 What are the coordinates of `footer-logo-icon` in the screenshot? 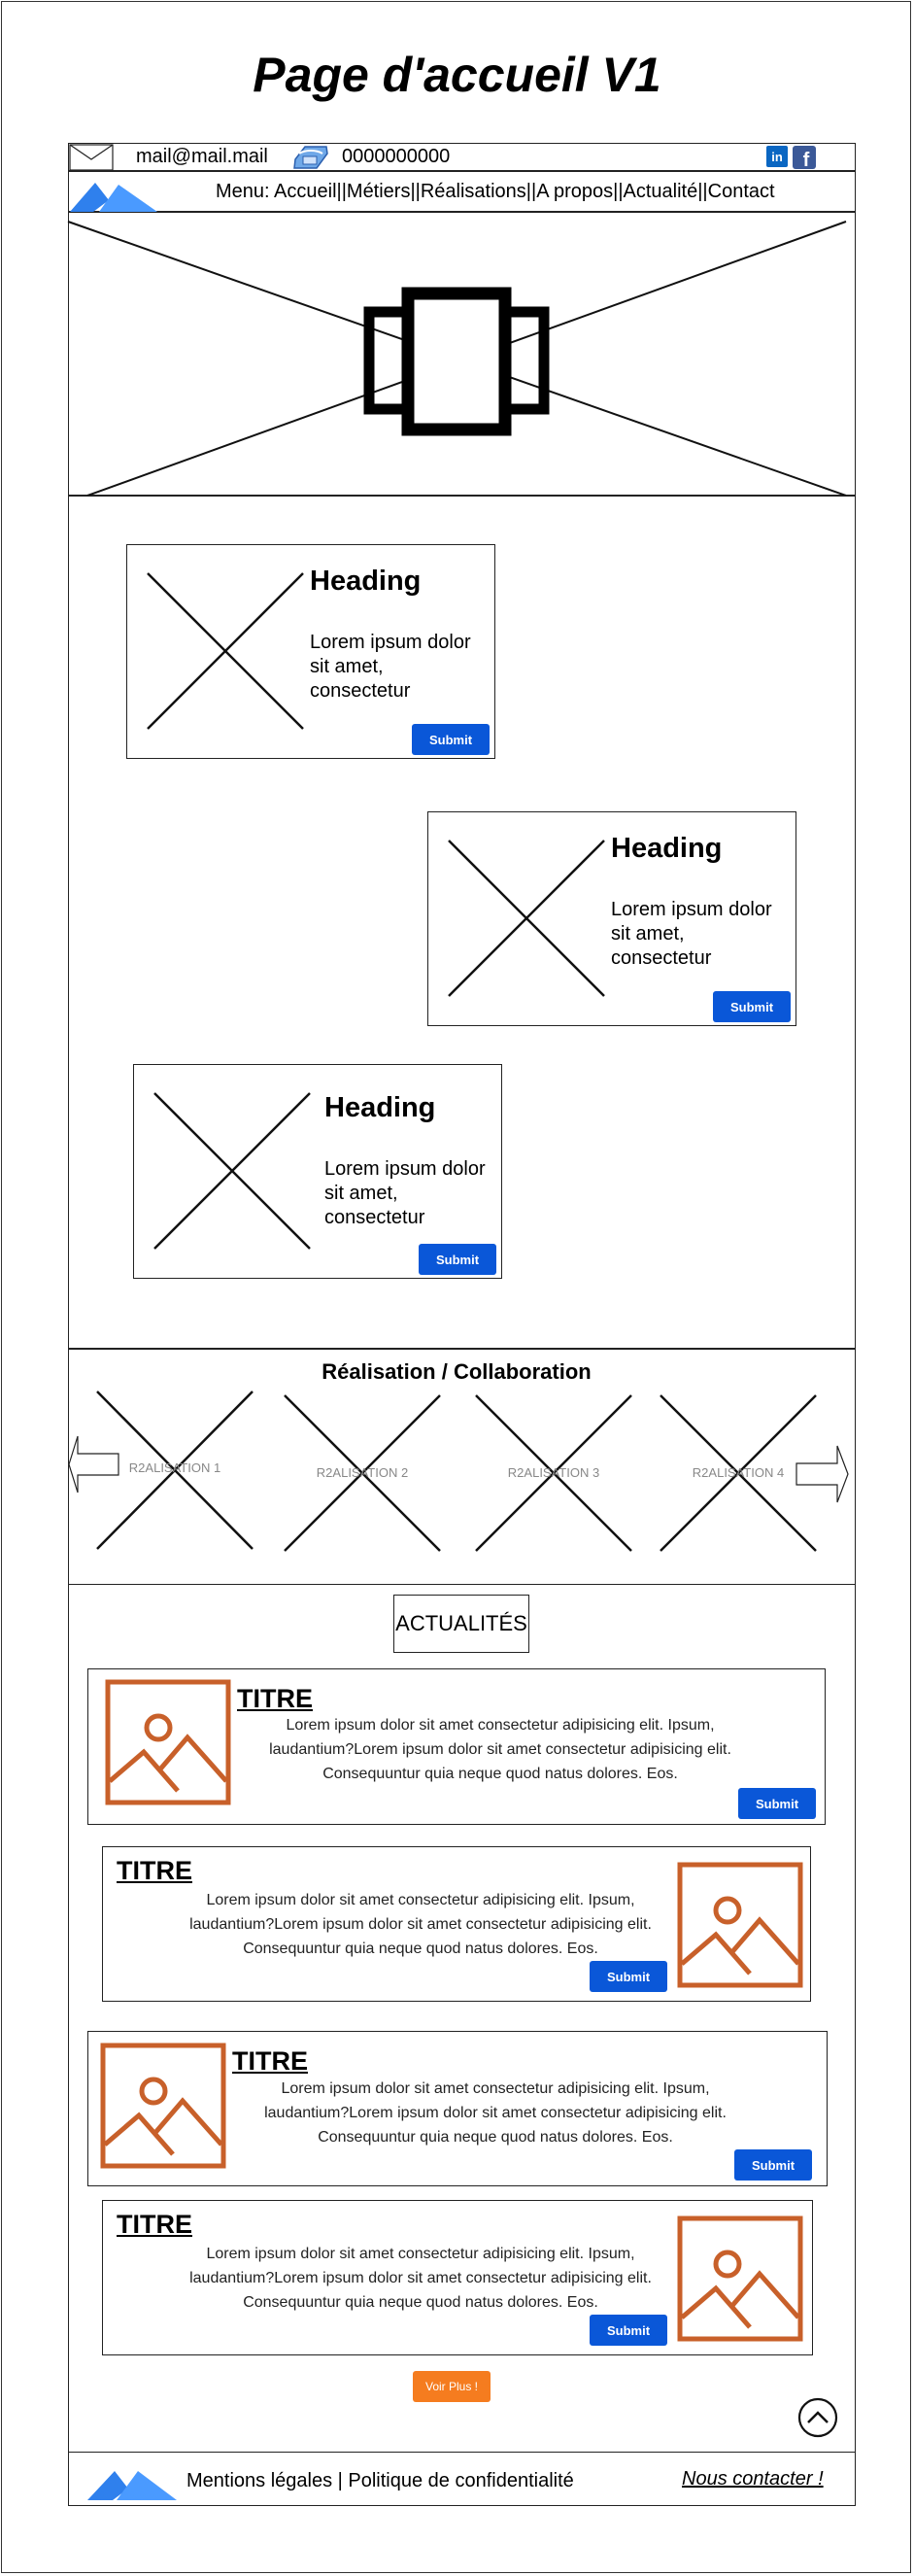 It's located at (132, 2480).